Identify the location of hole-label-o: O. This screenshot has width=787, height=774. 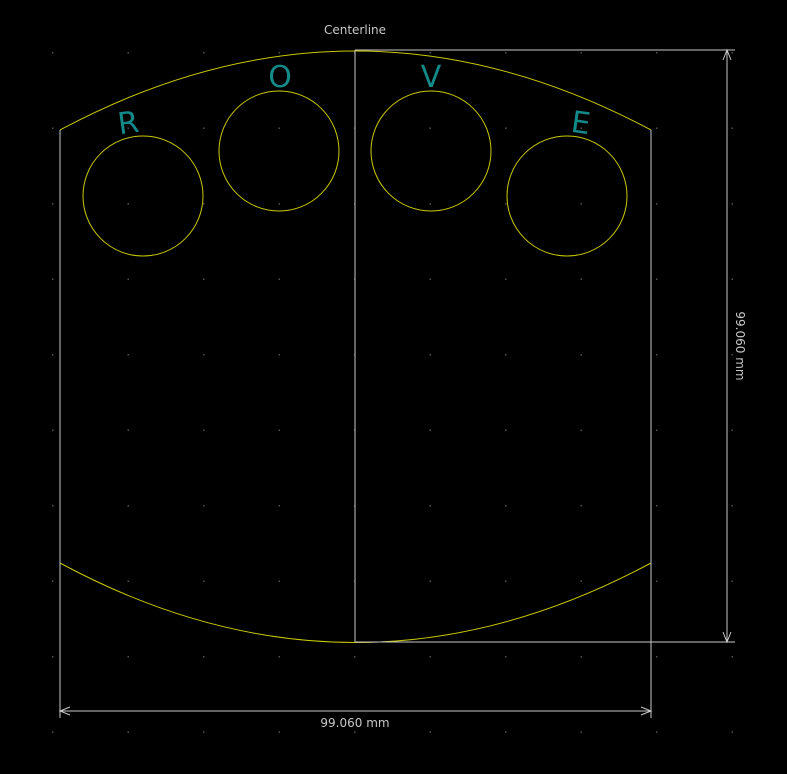
(280, 77).